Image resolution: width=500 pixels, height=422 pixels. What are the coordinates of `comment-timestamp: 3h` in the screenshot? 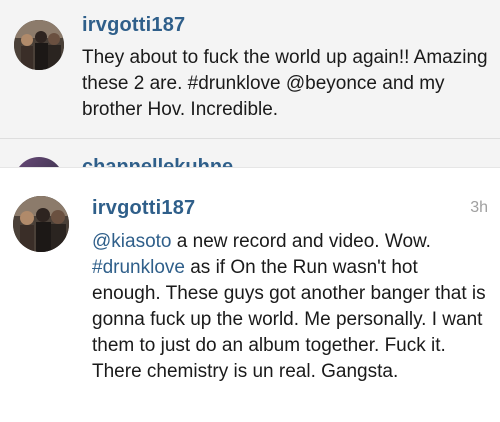 It's located at (479, 207).